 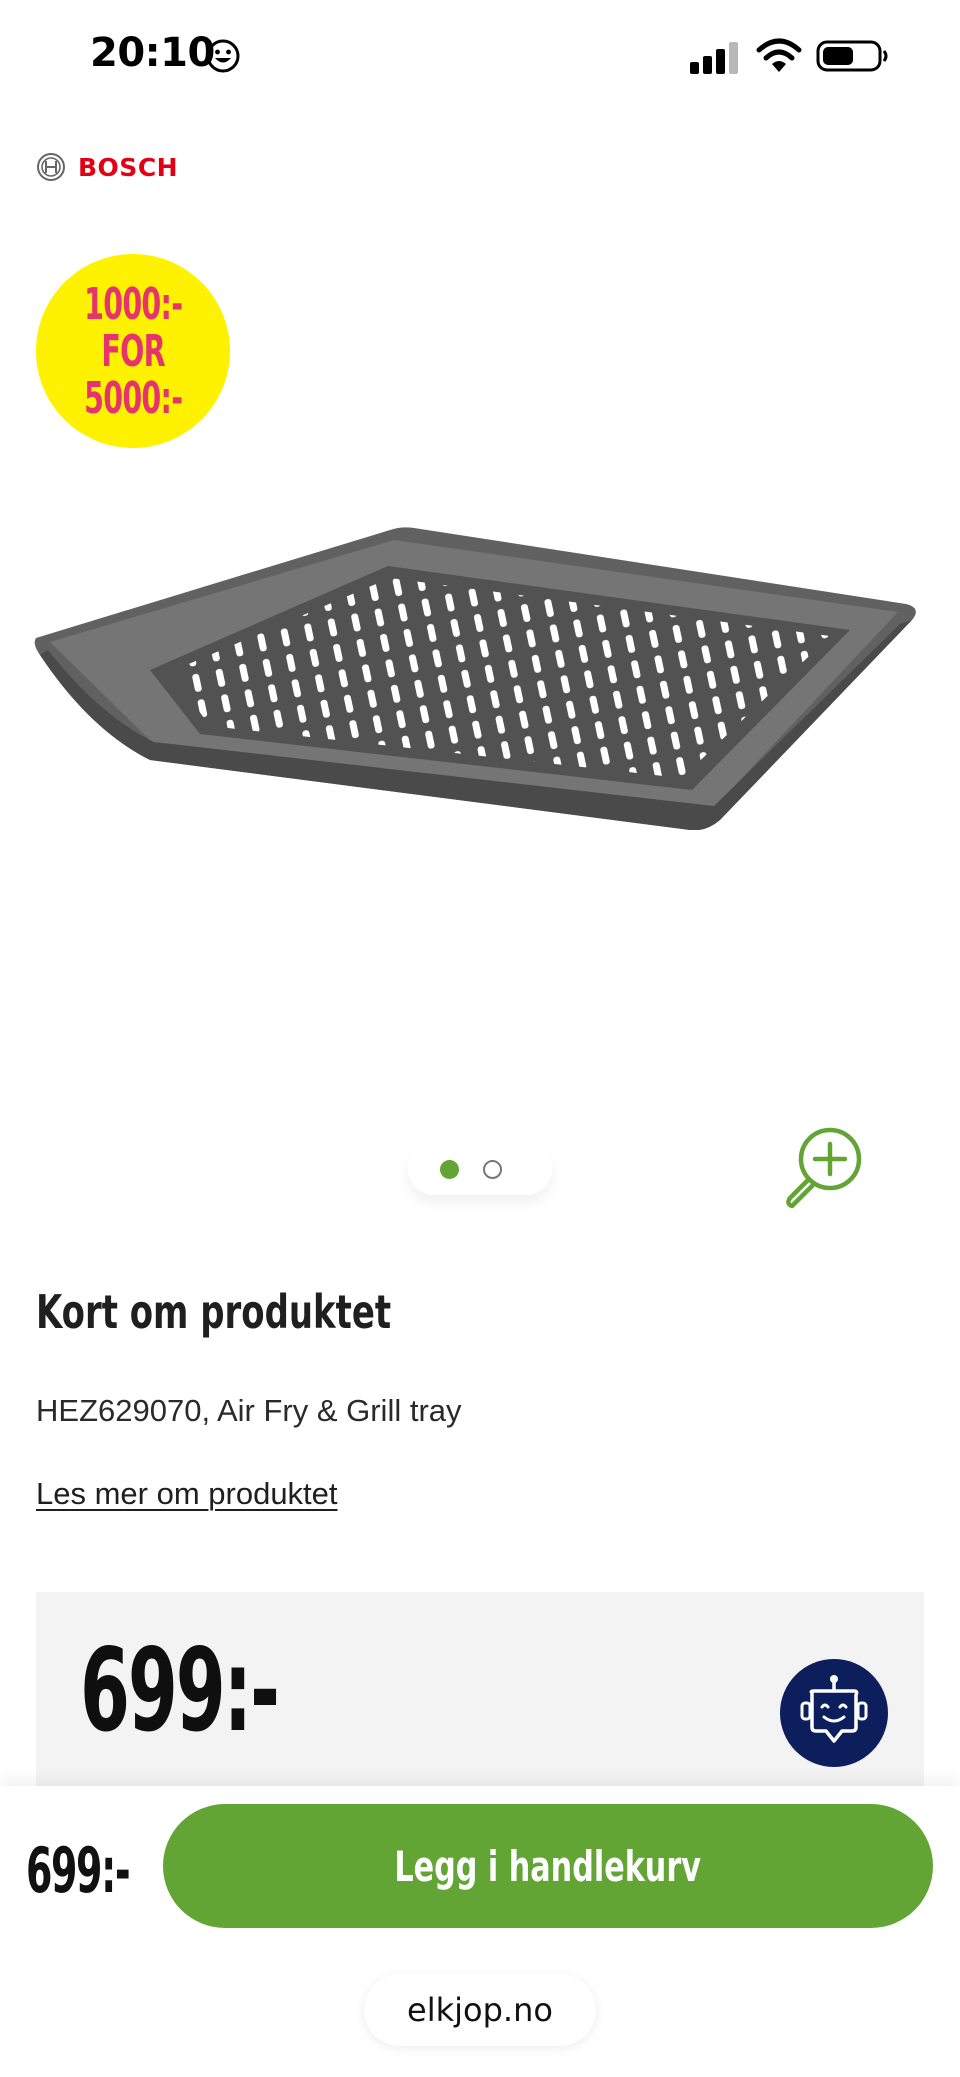 What do you see at coordinates (51, 167) in the screenshot?
I see `bosch-logo-icon` at bounding box center [51, 167].